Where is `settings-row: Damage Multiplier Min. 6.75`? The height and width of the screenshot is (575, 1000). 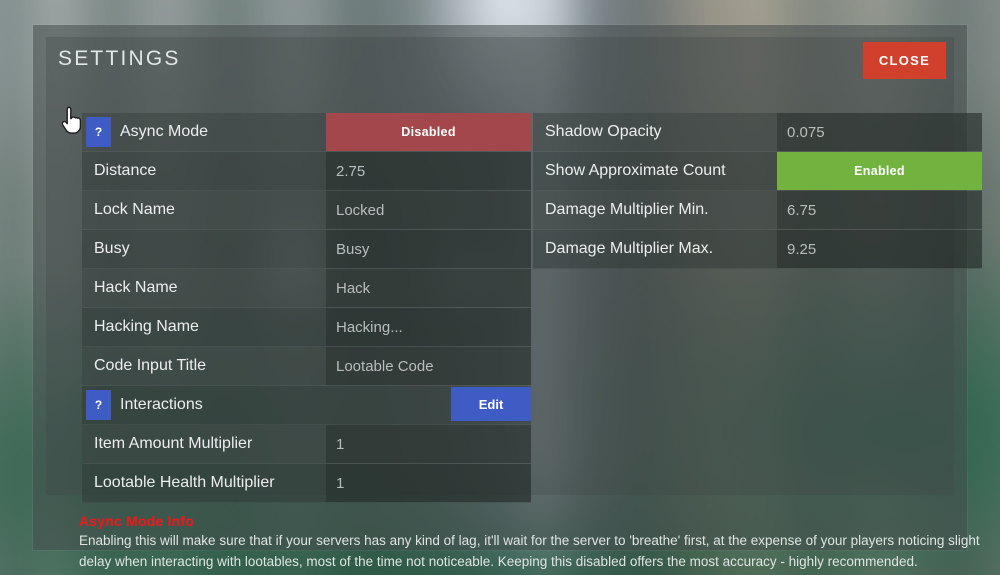 settings-row: Damage Multiplier Min. 6.75 is located at coordinates (757, 210).